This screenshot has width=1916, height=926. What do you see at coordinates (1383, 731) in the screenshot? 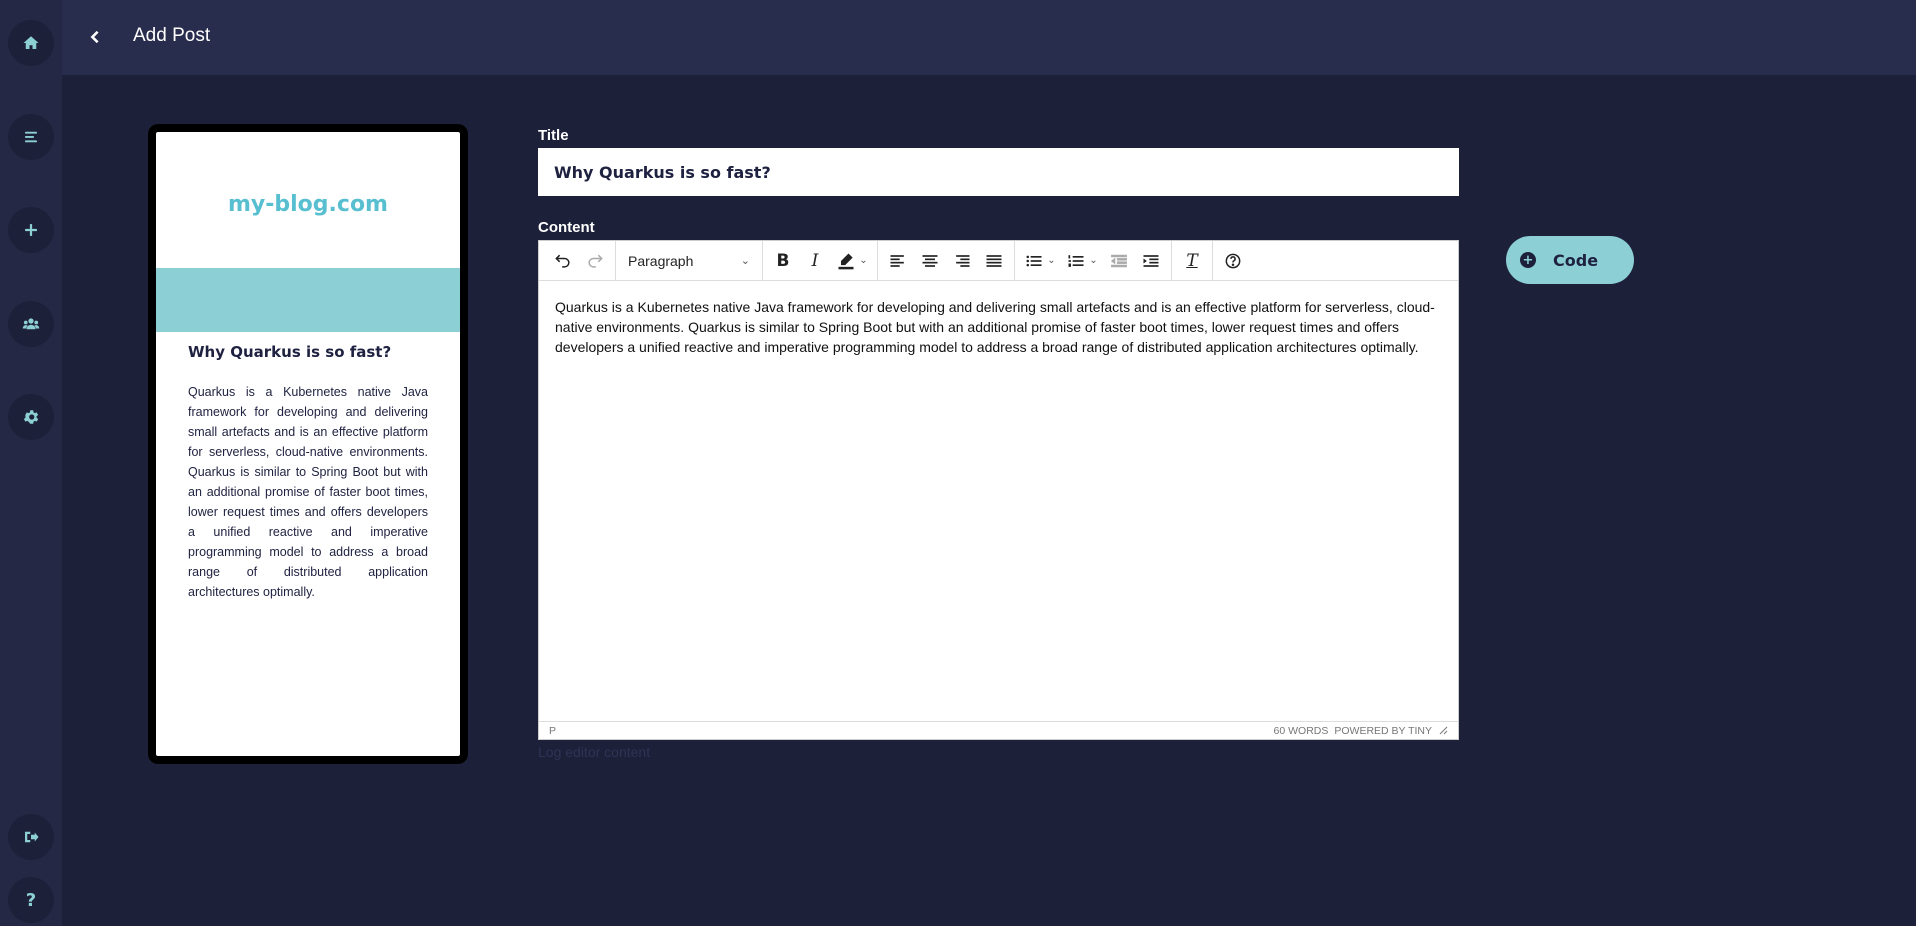
I see `powered-by-link: POWERED BY TINY` at bounding box center [1383, 731].